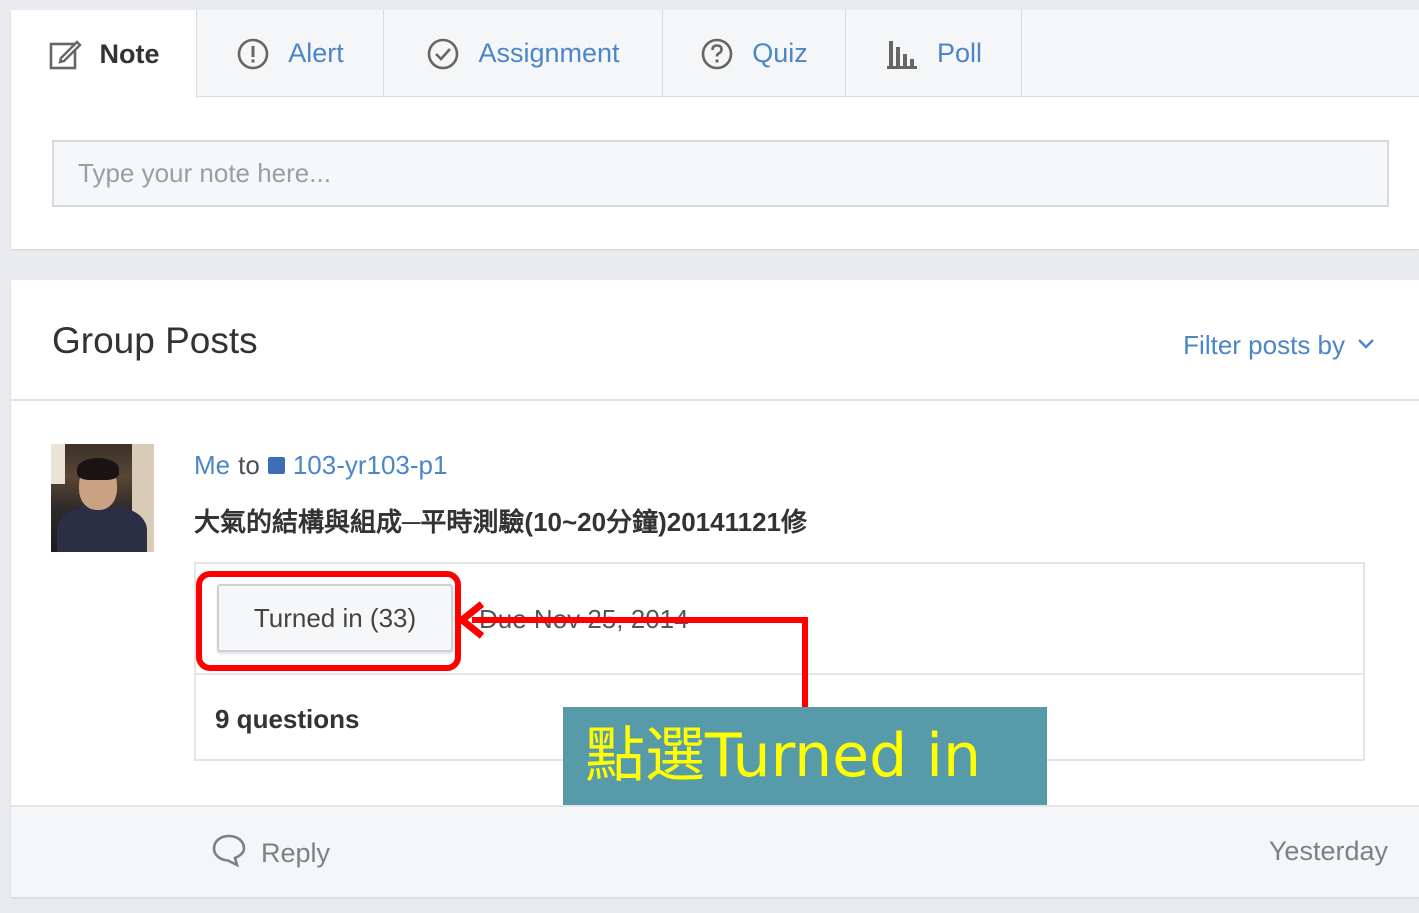 This screenshot has width=1419, height=913. What do you see at coordinates (1264, 345) in the screenshot?
I see `filter-posts-label: Filter posts by` at bounding box center [1264, 345].